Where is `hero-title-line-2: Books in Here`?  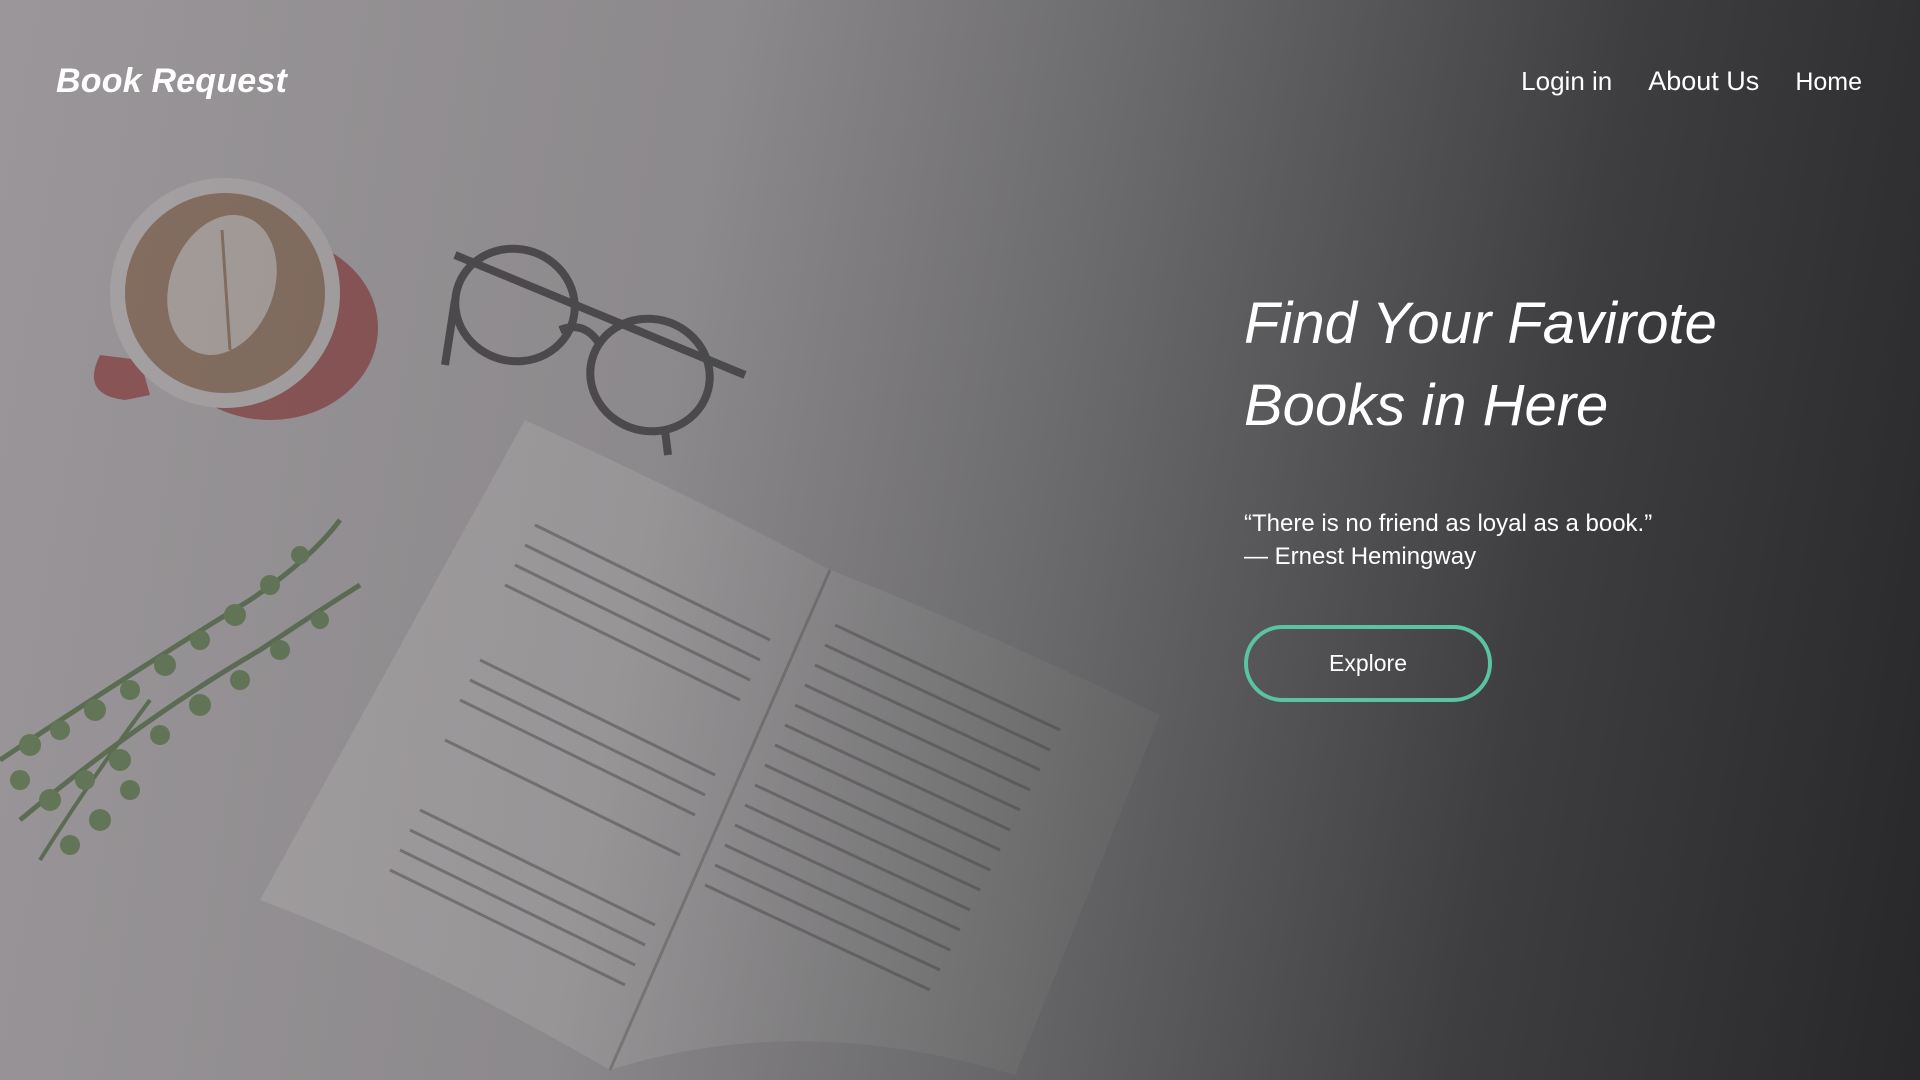 hero-title-line-2: Books in Here is located at coordinates (1426, 405).